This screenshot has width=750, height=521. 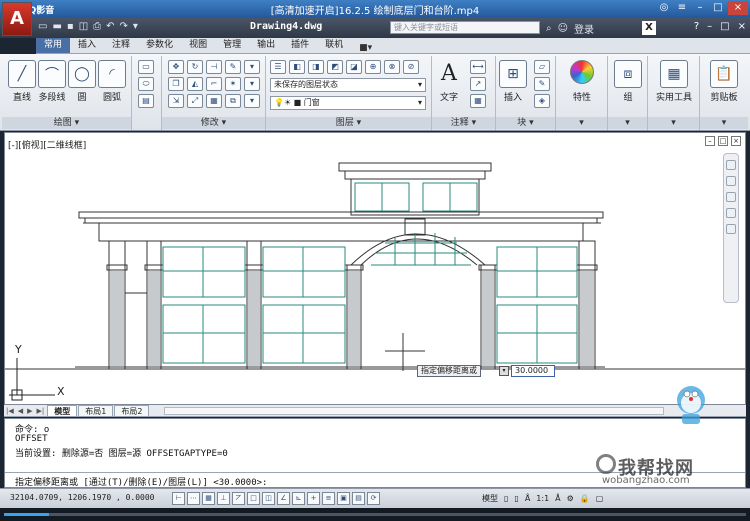 I want to click on quick-view-drawings-icon: ▯, so click(x=516, y=498).